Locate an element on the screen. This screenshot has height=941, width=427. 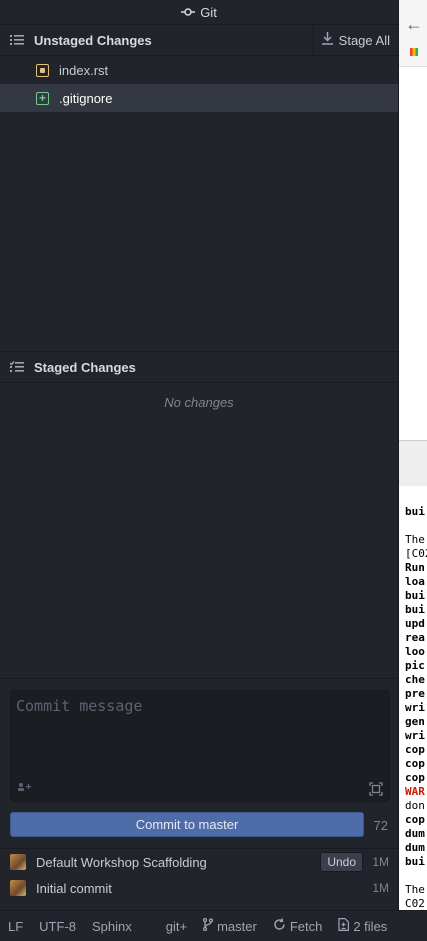
unstaged-header: Unstaged Changes Stage All is located at coordinates (199, 40).